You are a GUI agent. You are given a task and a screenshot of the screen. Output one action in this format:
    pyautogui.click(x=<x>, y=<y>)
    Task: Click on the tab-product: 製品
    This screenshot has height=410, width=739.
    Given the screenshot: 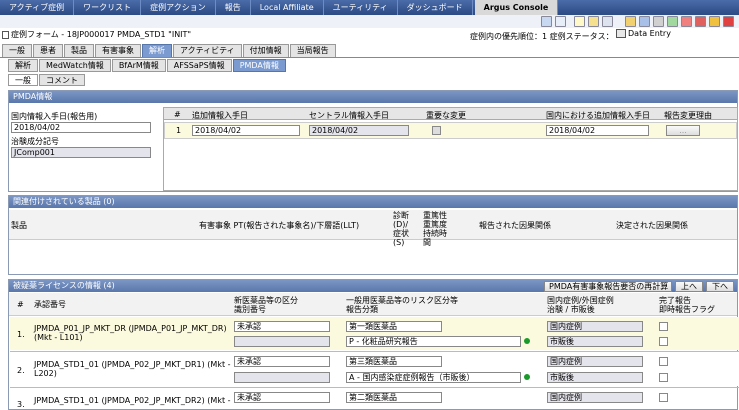 What is the action you would take?
    pyautogui.click(x=79, y=50)
    